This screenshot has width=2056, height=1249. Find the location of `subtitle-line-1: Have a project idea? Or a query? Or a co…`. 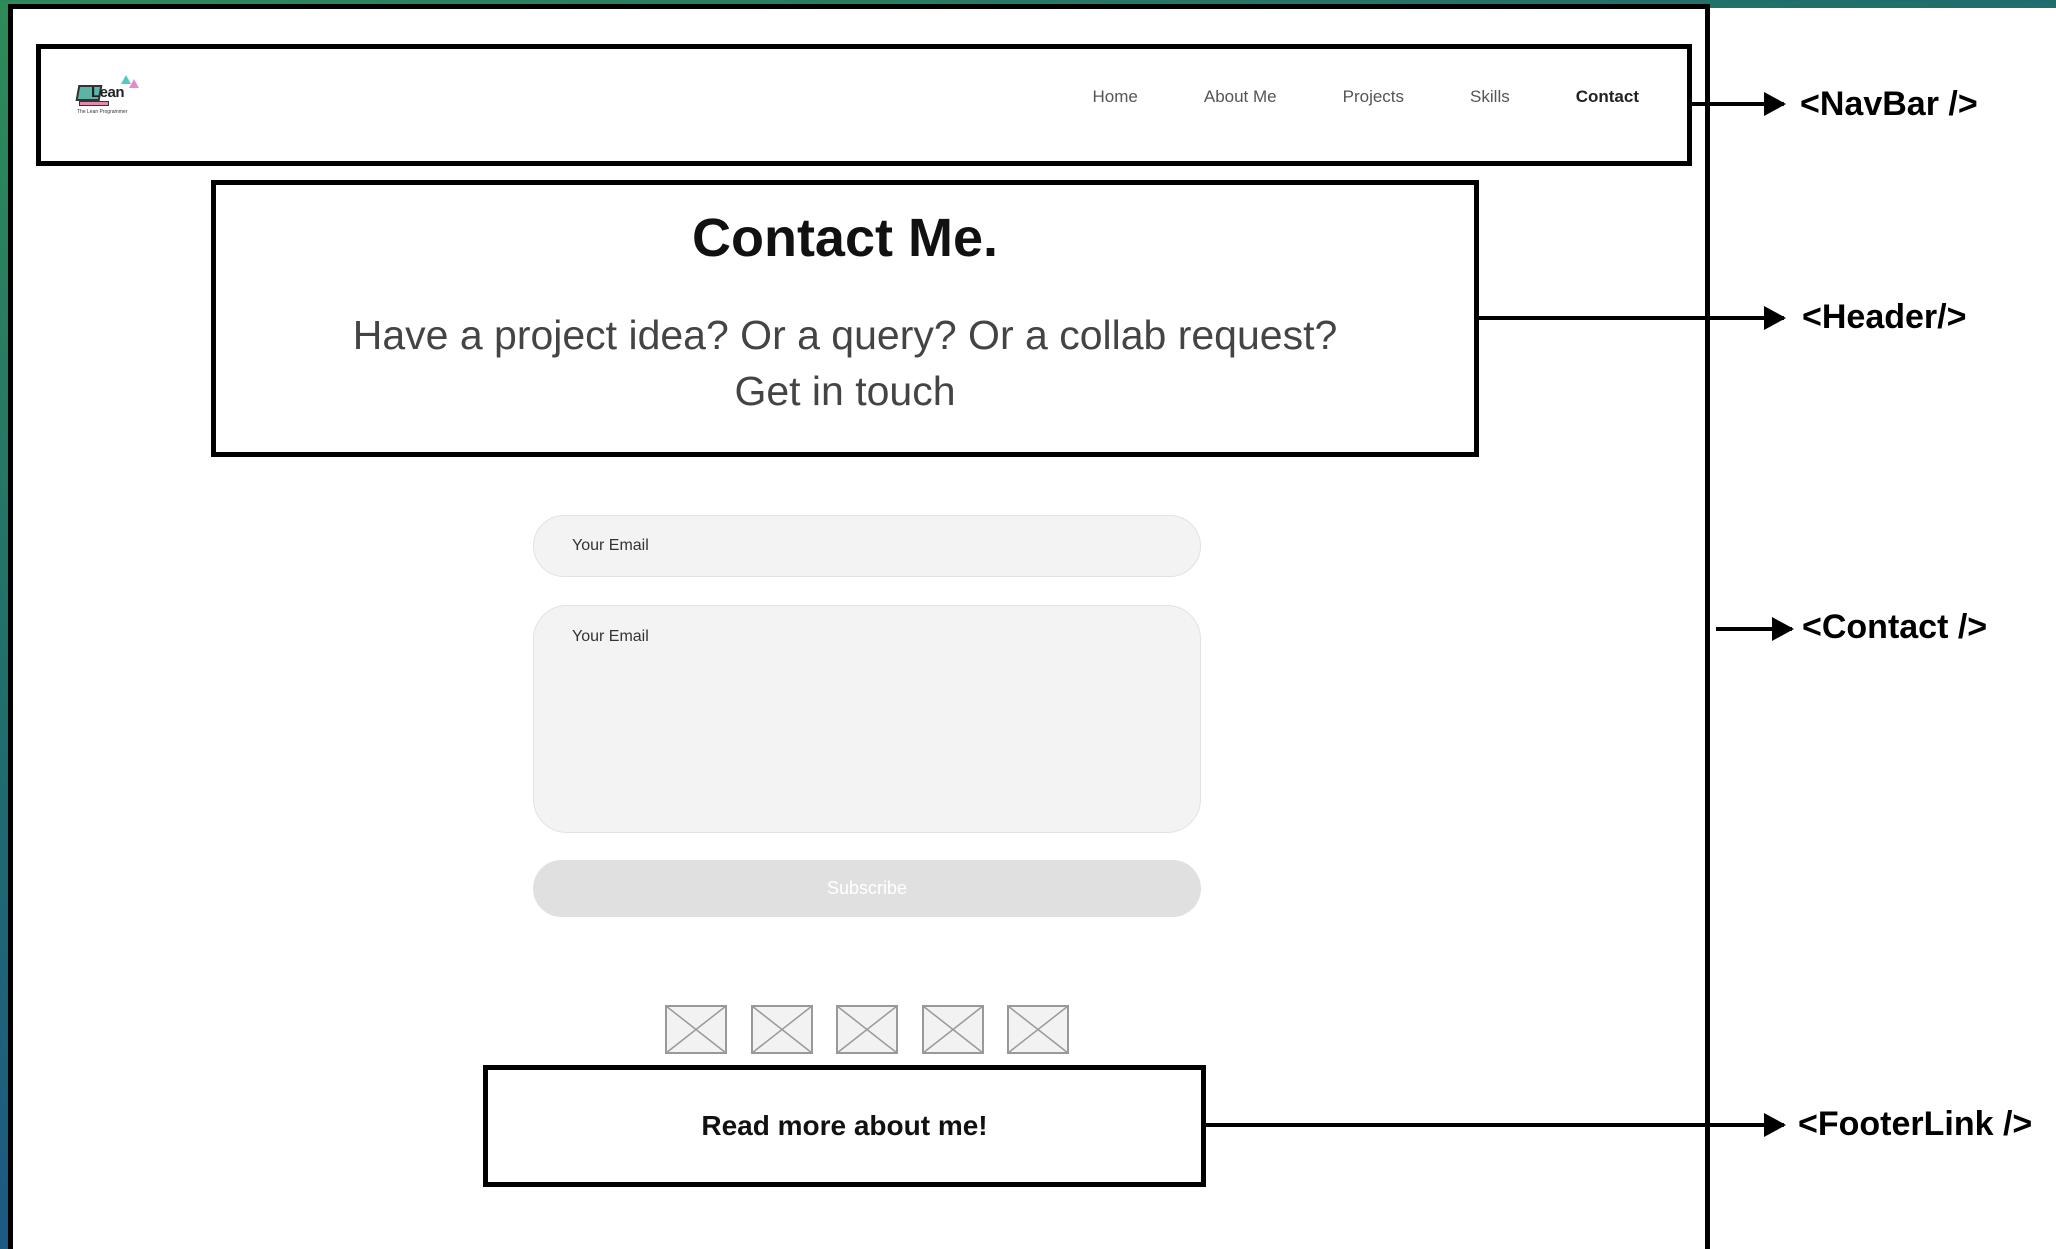

subtitle-line-1: Have a project idea? Or a query? Or a co… is located at coordinates (845, 335).